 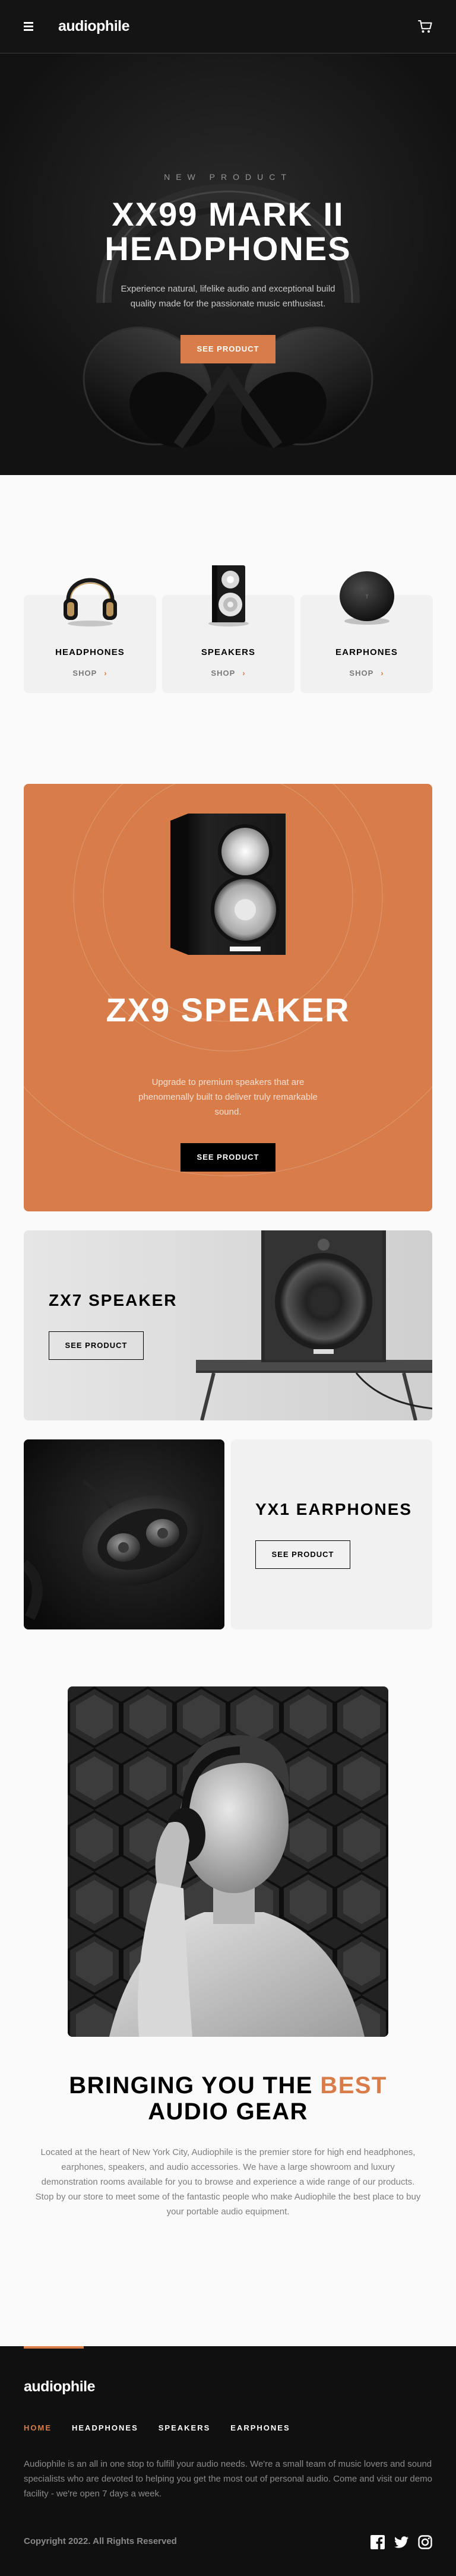 What do you see at coordinates (100, 2541) in the screenshot?
I see `footer-copyright: Copyright 2022. All Rights Reserved` at bounding box center [100, 2541].